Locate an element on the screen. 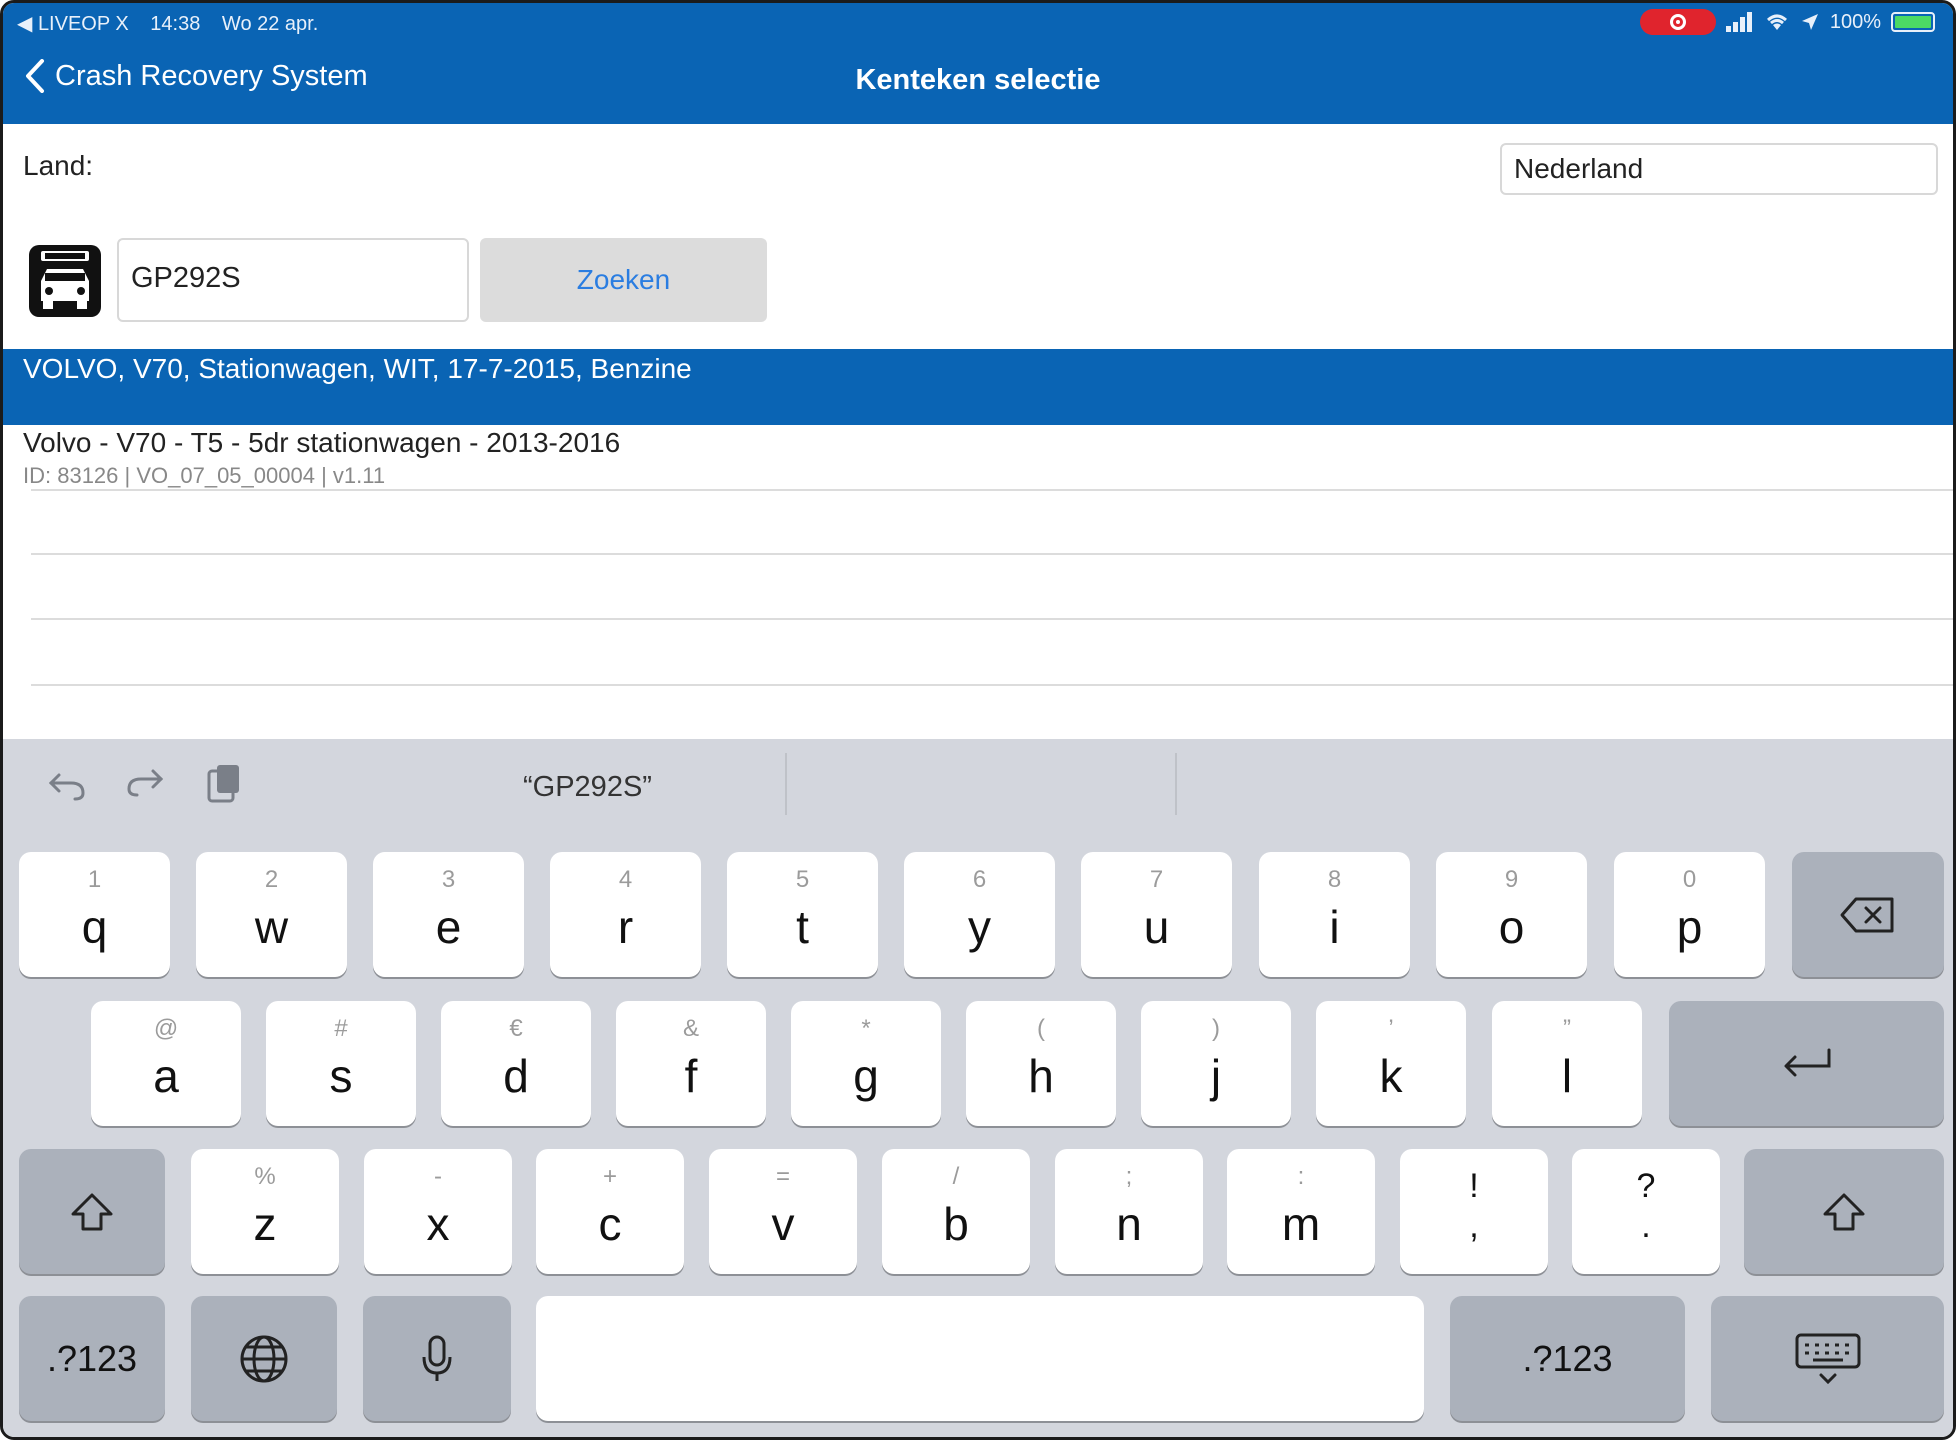 The width and height of the screenshot is (1956, 1440). key-label: j is located at coordinates (1216, 1076).